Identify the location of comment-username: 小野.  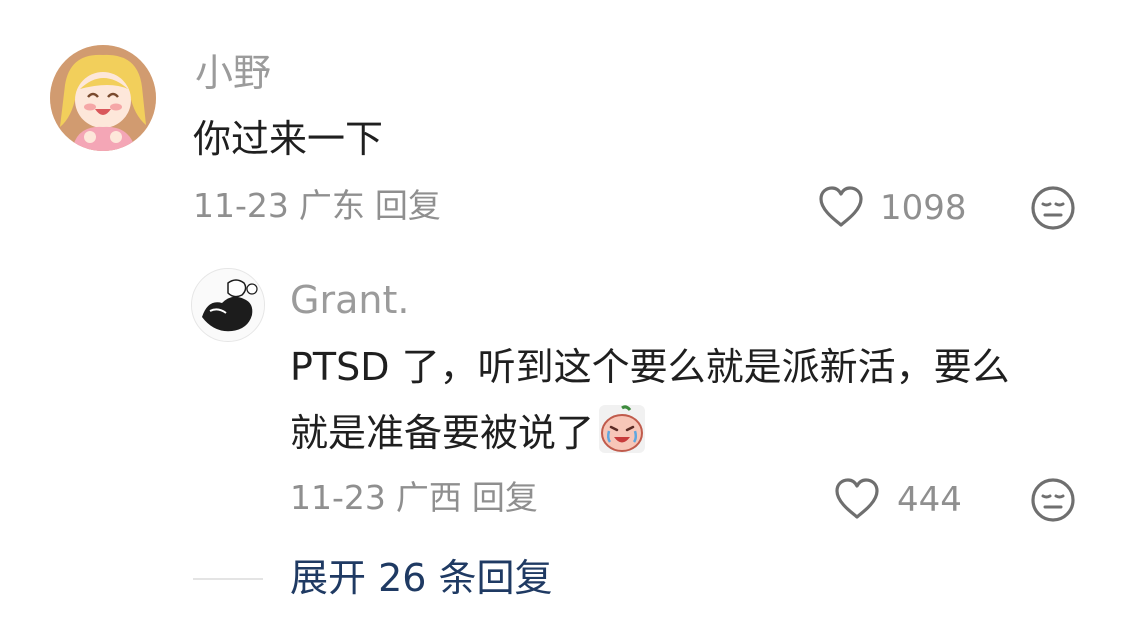
(233, 73).